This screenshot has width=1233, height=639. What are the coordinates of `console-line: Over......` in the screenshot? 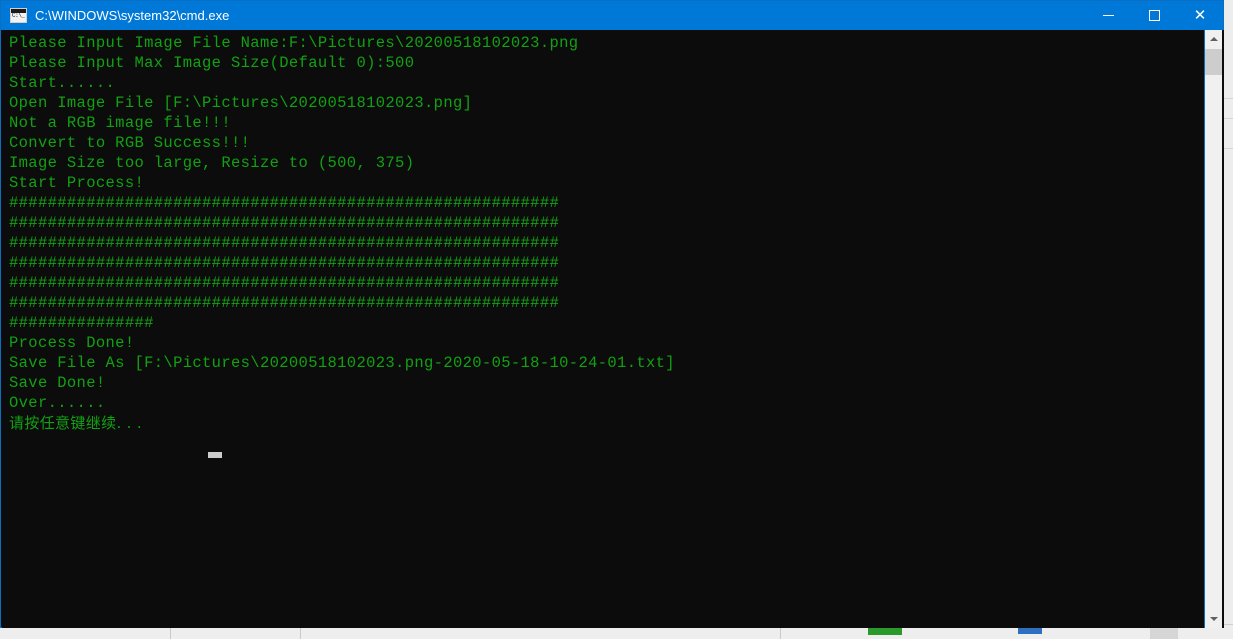 It's located at (57, 403).